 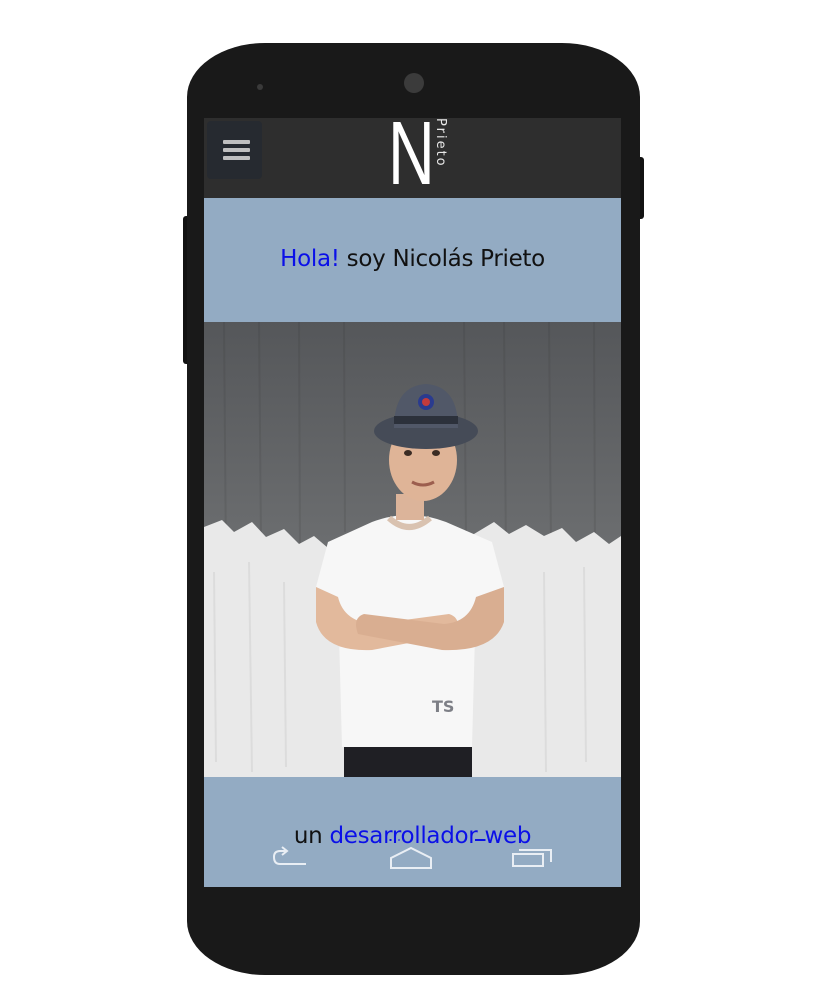 I want to click on logo-letter: N, so click(x=411, y=161).